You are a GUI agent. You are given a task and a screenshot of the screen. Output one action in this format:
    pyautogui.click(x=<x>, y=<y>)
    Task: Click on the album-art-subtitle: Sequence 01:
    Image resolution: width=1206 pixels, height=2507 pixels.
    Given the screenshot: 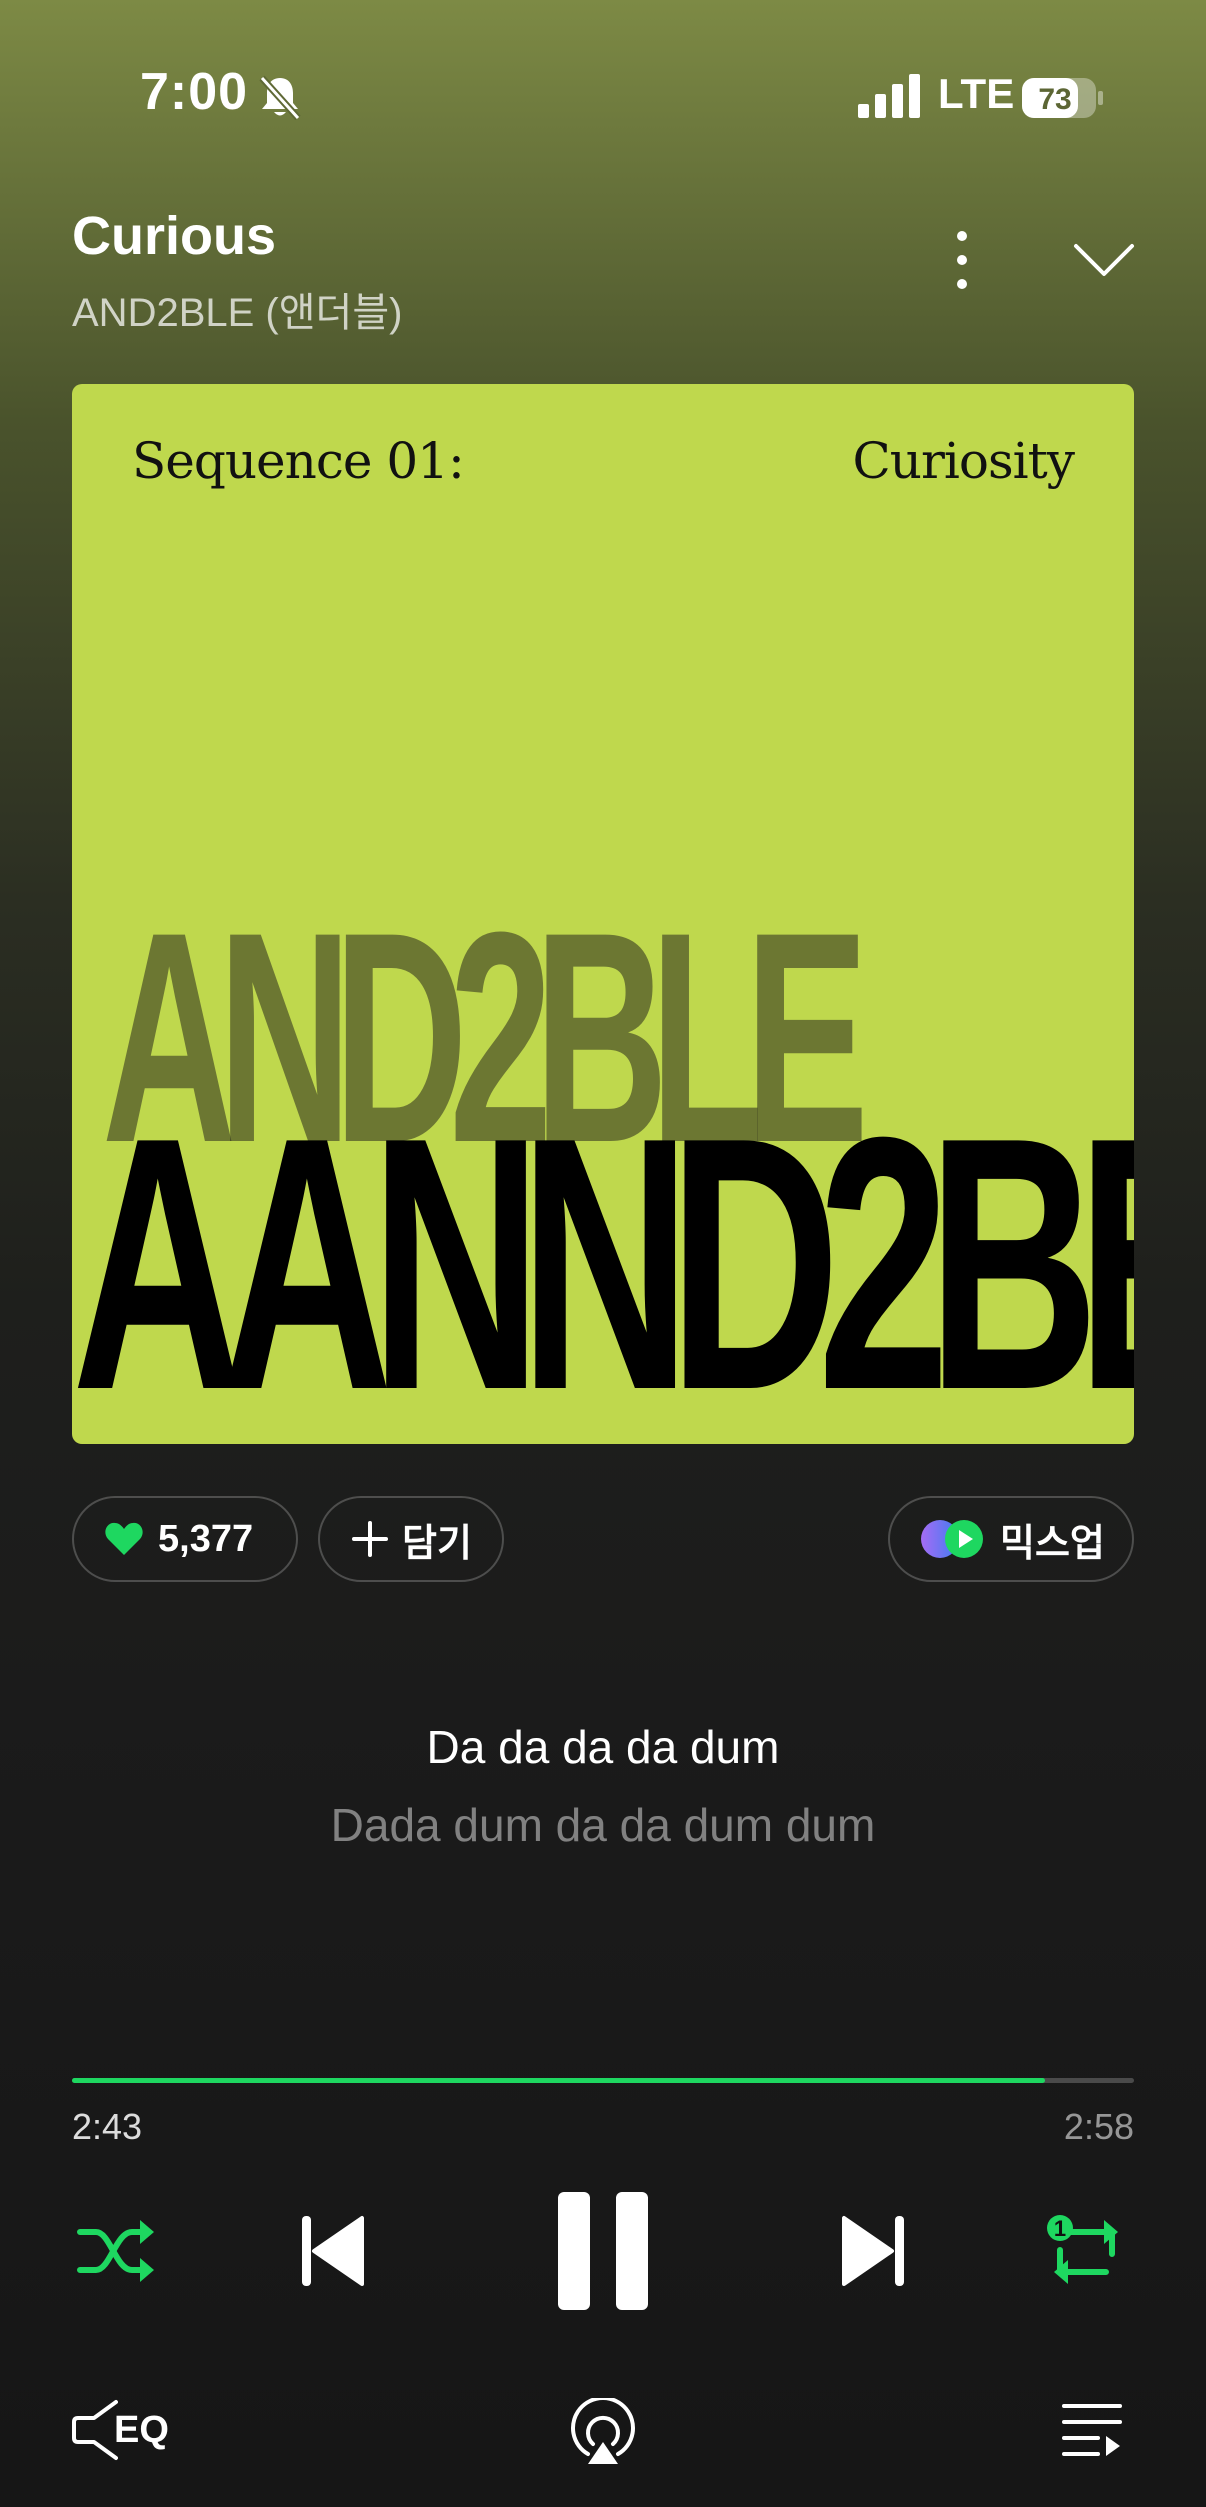 What is the action you would take?
    pyautogui.click(x=298, y=461)
    